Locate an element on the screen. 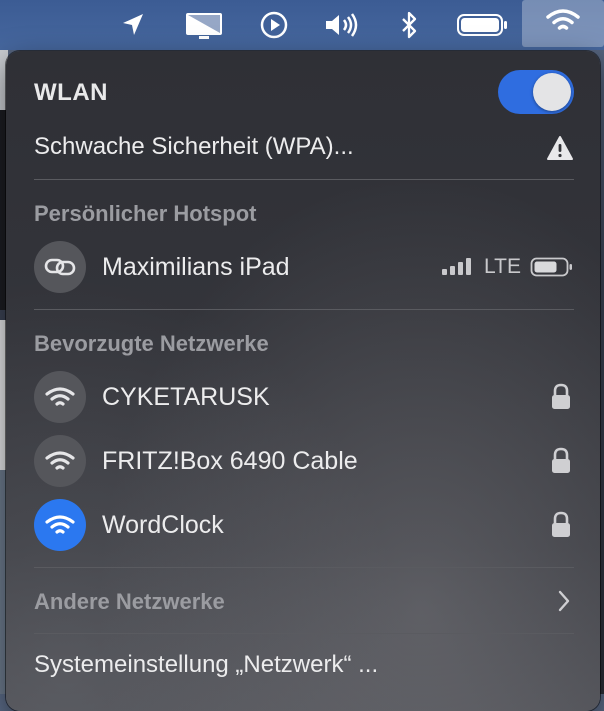 This screenshot has height=711, width=604. wlan-toggle is located at coordinates (536, 92).